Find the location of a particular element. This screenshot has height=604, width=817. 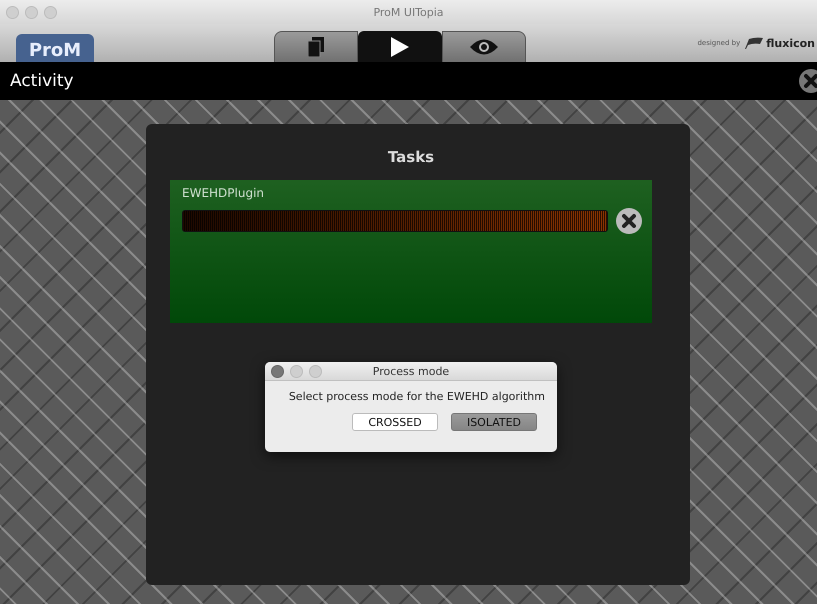

documents-icon is located at coordinates (316, 47).